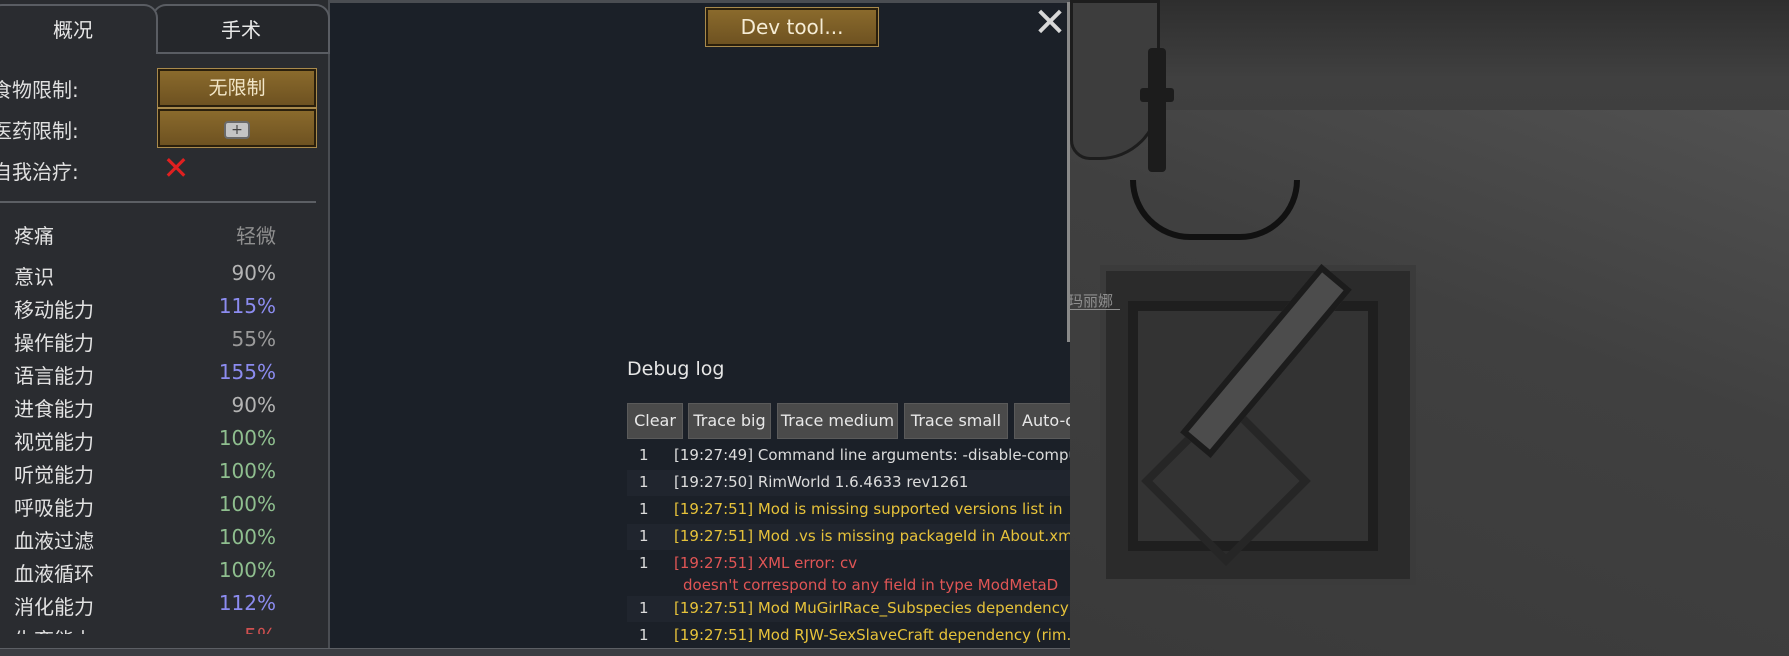 The height and width of the screenshot is (656, 1789). I want to click on capacity-name: 进食能力, so click(54, 409).